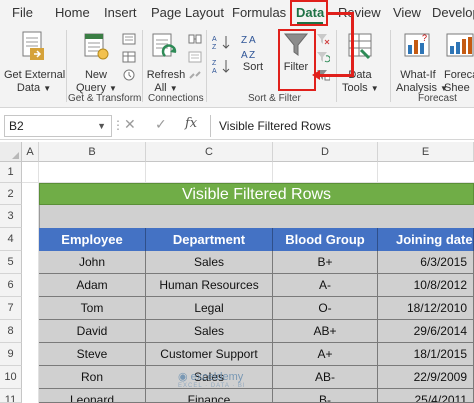  Describe the element at coordinates (92, 285) in the screenshot. I see `cell-employee: Adam` at that location.